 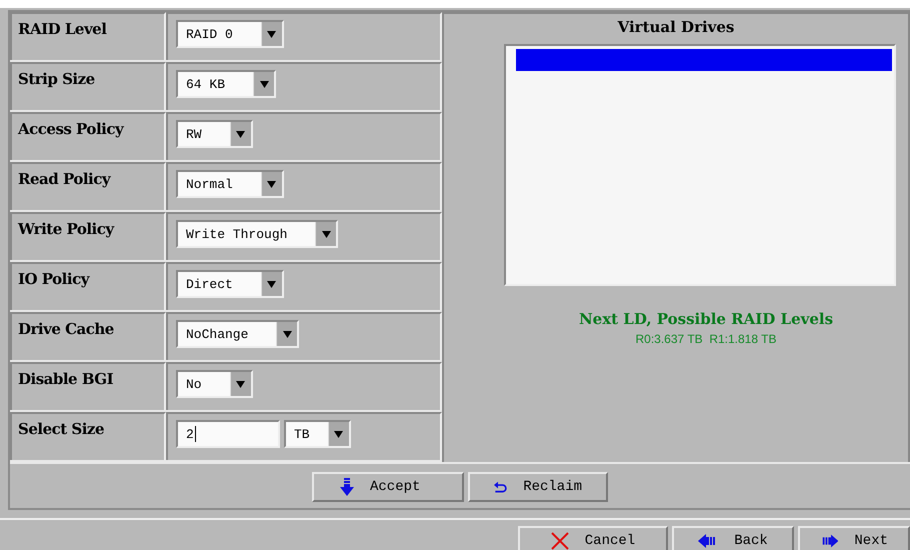 I want to click on dropdown: Direct, so click(x=230, y=284).